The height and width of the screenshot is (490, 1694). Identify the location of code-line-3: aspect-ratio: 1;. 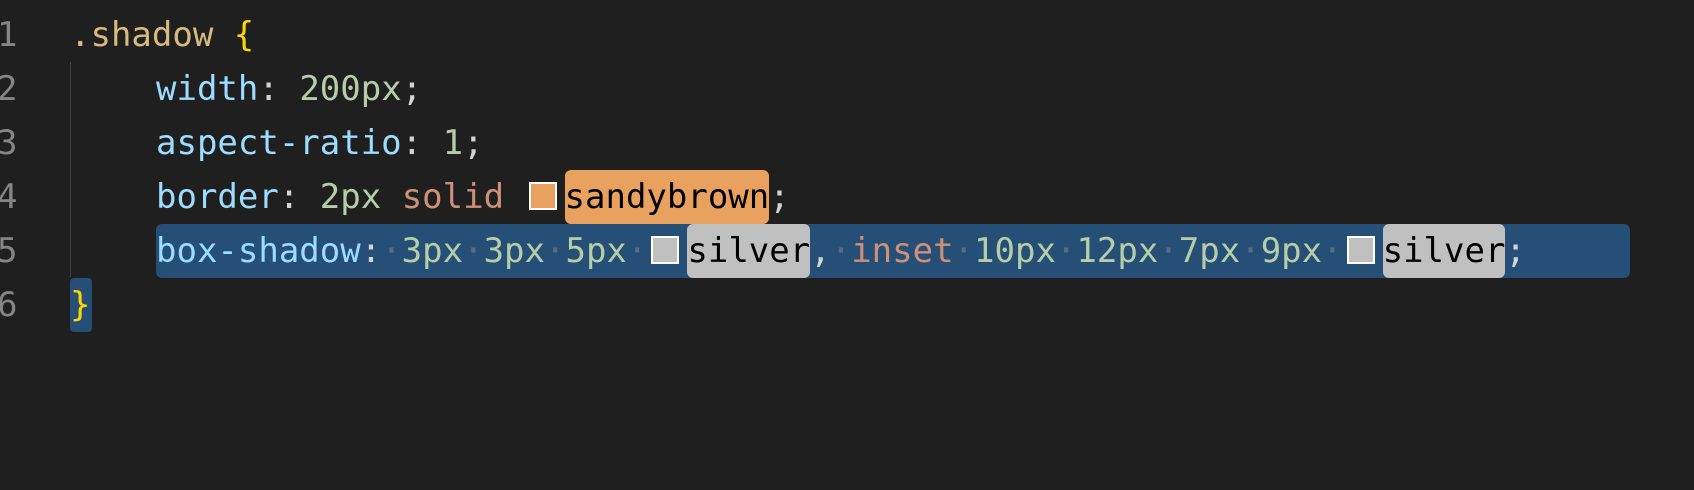
(320, 143).